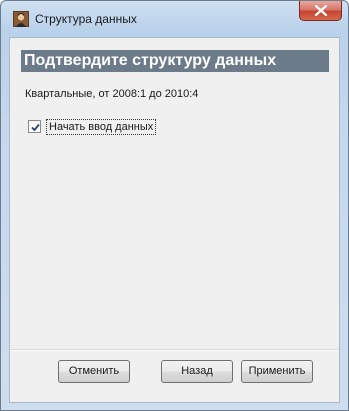 This screenshot has width=349, height=411. I want to click on data-range-text: Квартальные, от 2008:1 до 2010:4, so click(112, 94).